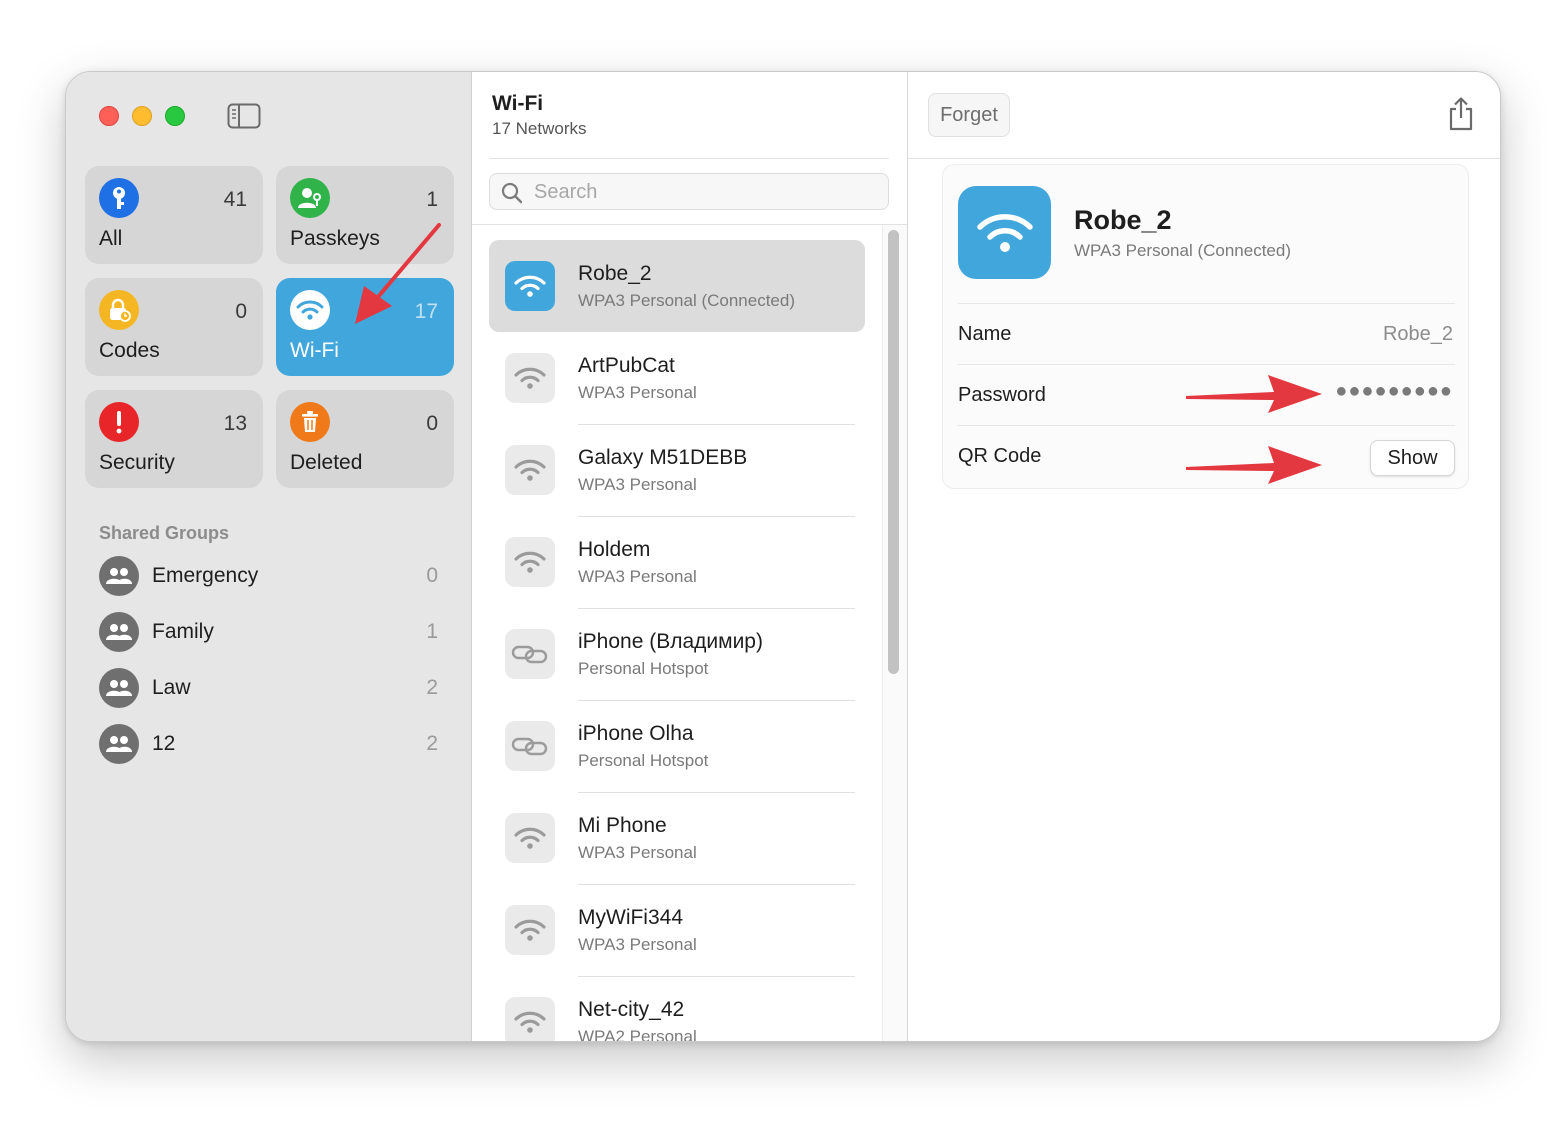  Describe the element at coordinates (111, 238) in the screenshot. I see `category-label: All` at that location.